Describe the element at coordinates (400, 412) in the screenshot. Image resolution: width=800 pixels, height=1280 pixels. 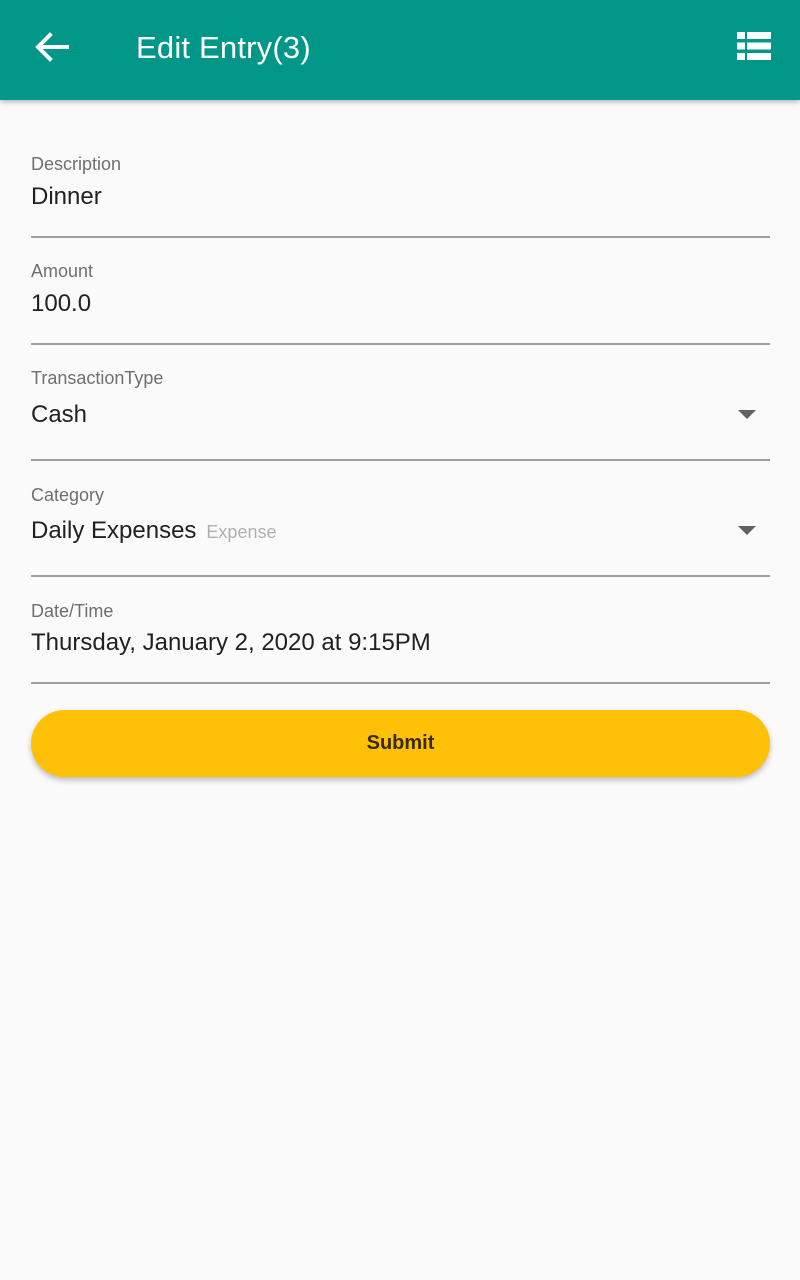
I see `transaction-type-dropdown: TransactionType Cash` at that location.